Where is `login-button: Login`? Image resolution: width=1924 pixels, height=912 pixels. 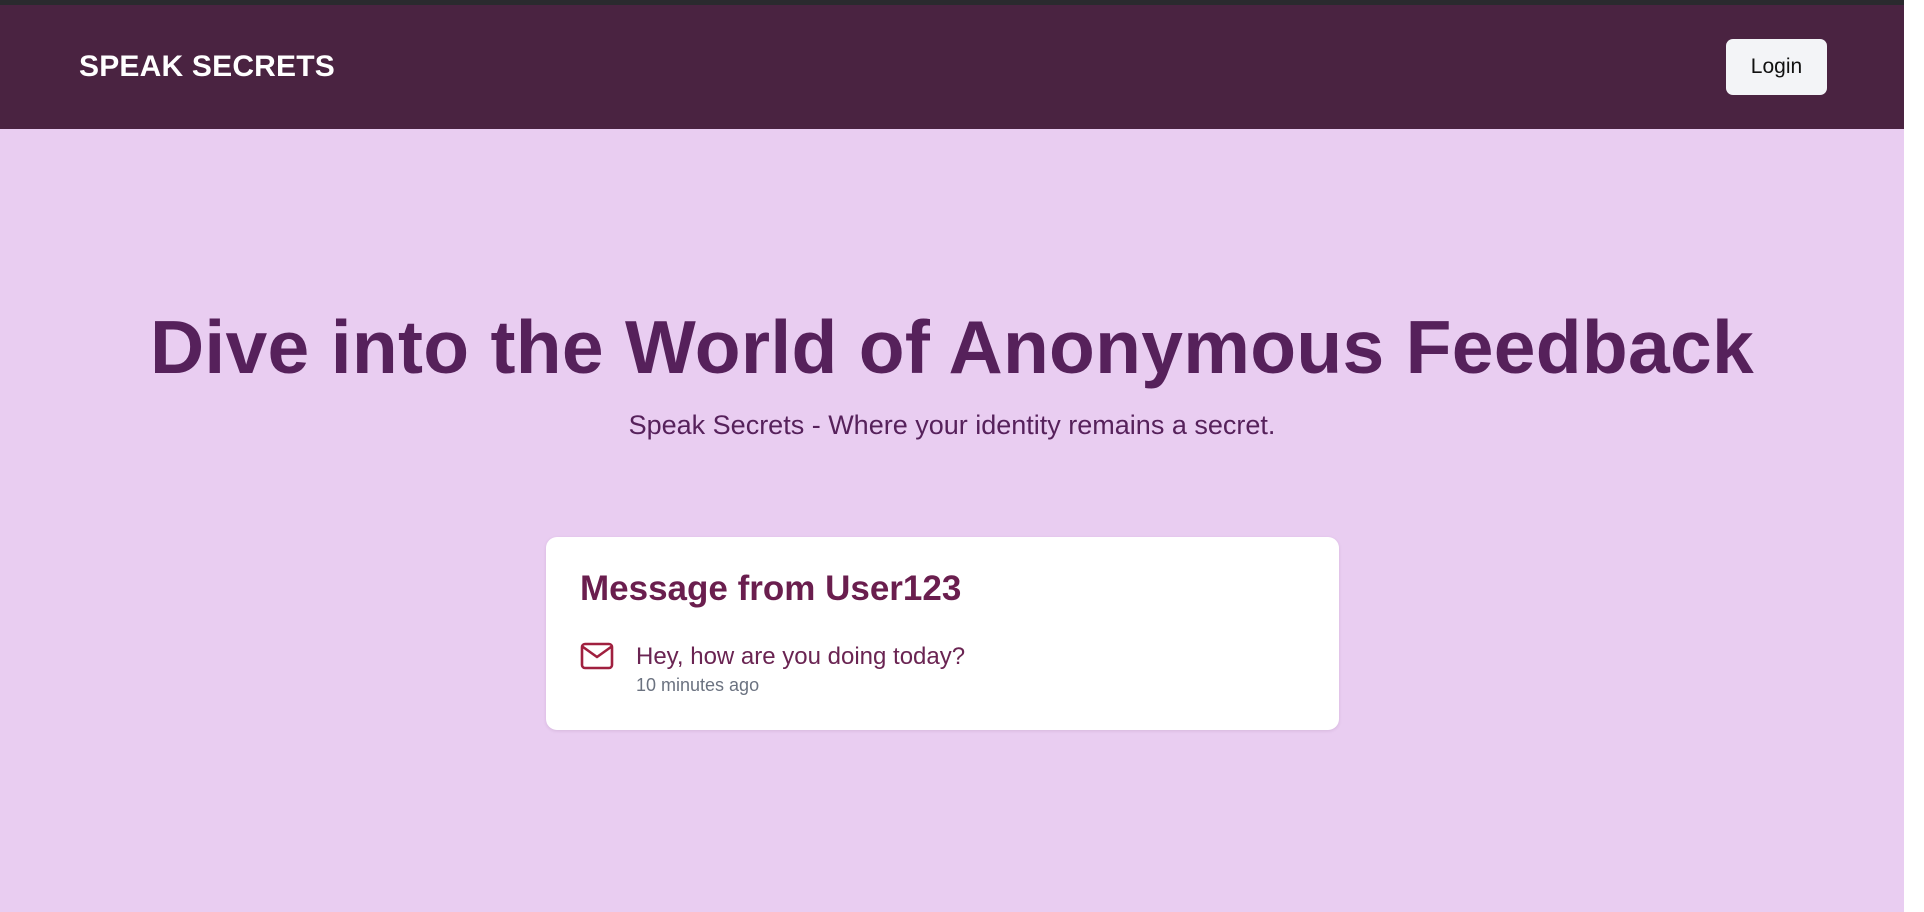
login-button: Login is located at coordinates (1776, 67).